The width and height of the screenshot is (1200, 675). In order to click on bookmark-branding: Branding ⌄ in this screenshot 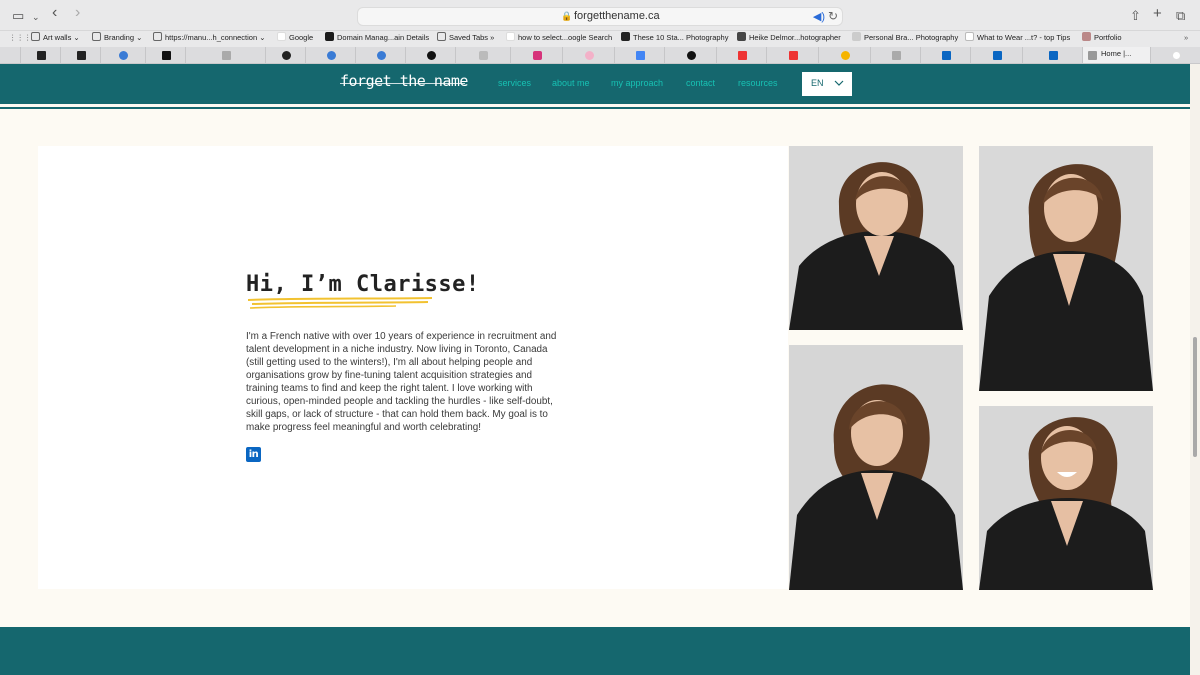, I will do `click(117, 38)`.